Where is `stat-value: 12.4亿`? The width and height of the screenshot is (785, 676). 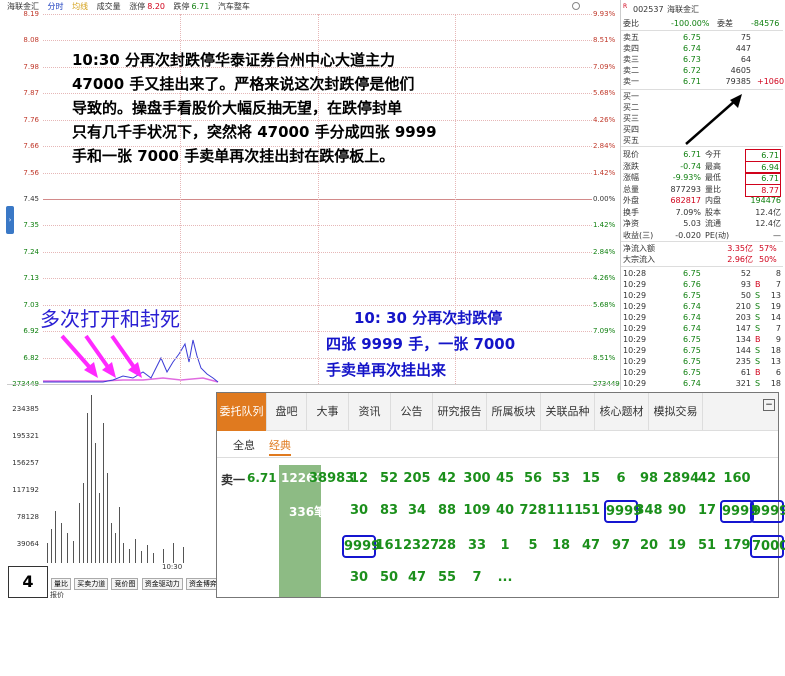
stat-value: 12.4亿 is located at coordinates (768, 223).